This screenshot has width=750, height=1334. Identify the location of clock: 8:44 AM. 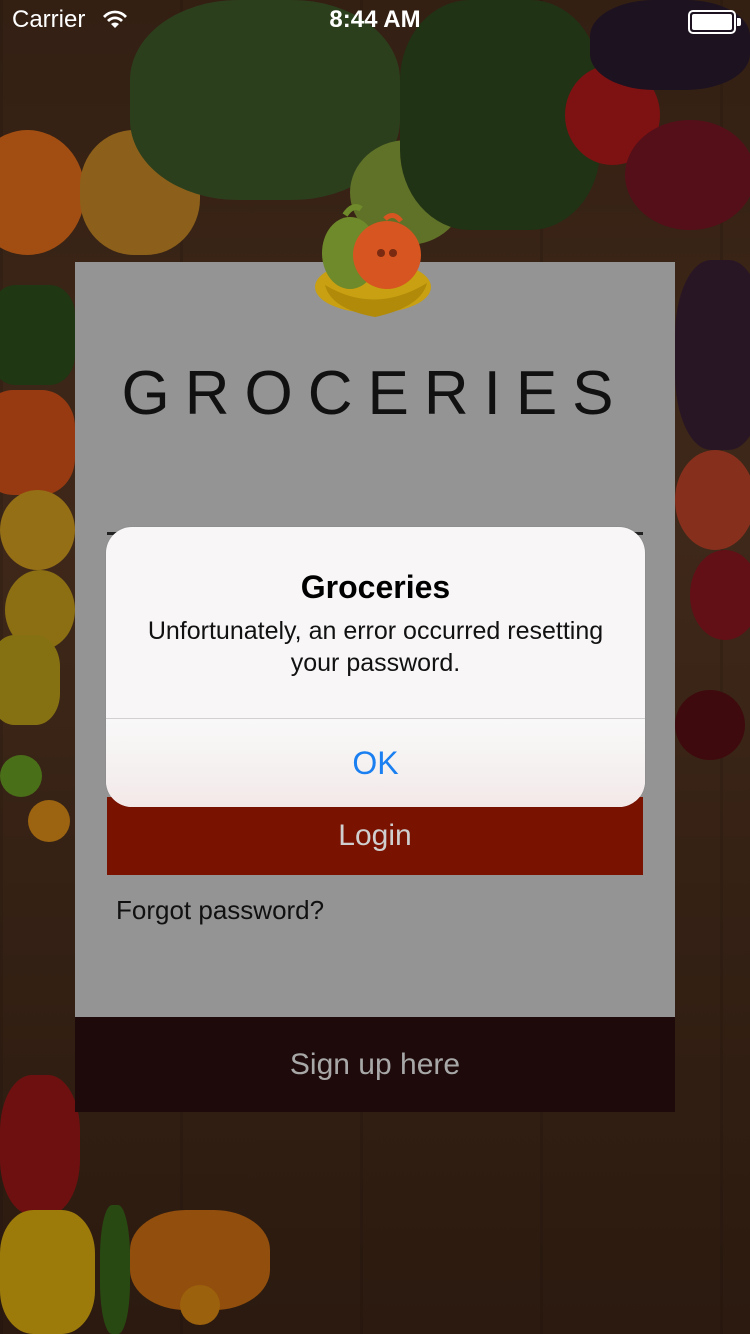
(375, 19).